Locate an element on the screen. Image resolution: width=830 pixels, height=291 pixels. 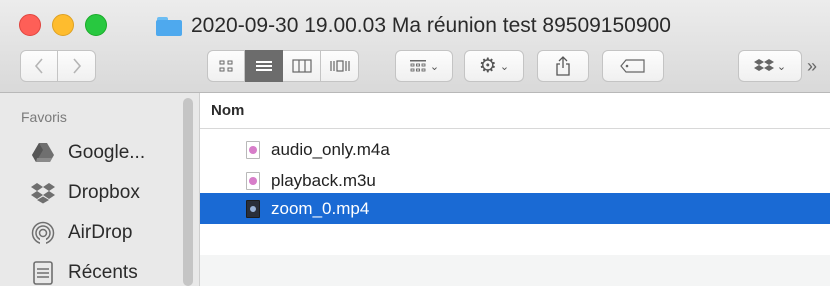
back-button is located at coordinates (39, 66).